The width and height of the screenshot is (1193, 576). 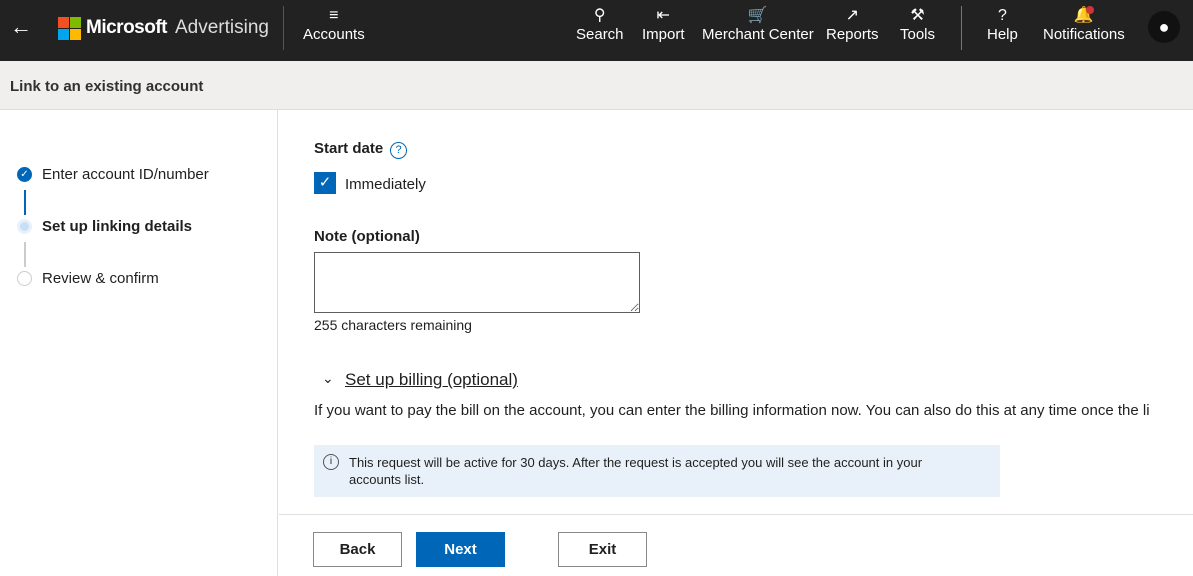 What do you see at coordinates (1164, 27) in the screenshot?
I see `avatar: ●` at bounding box center [1164, 27].